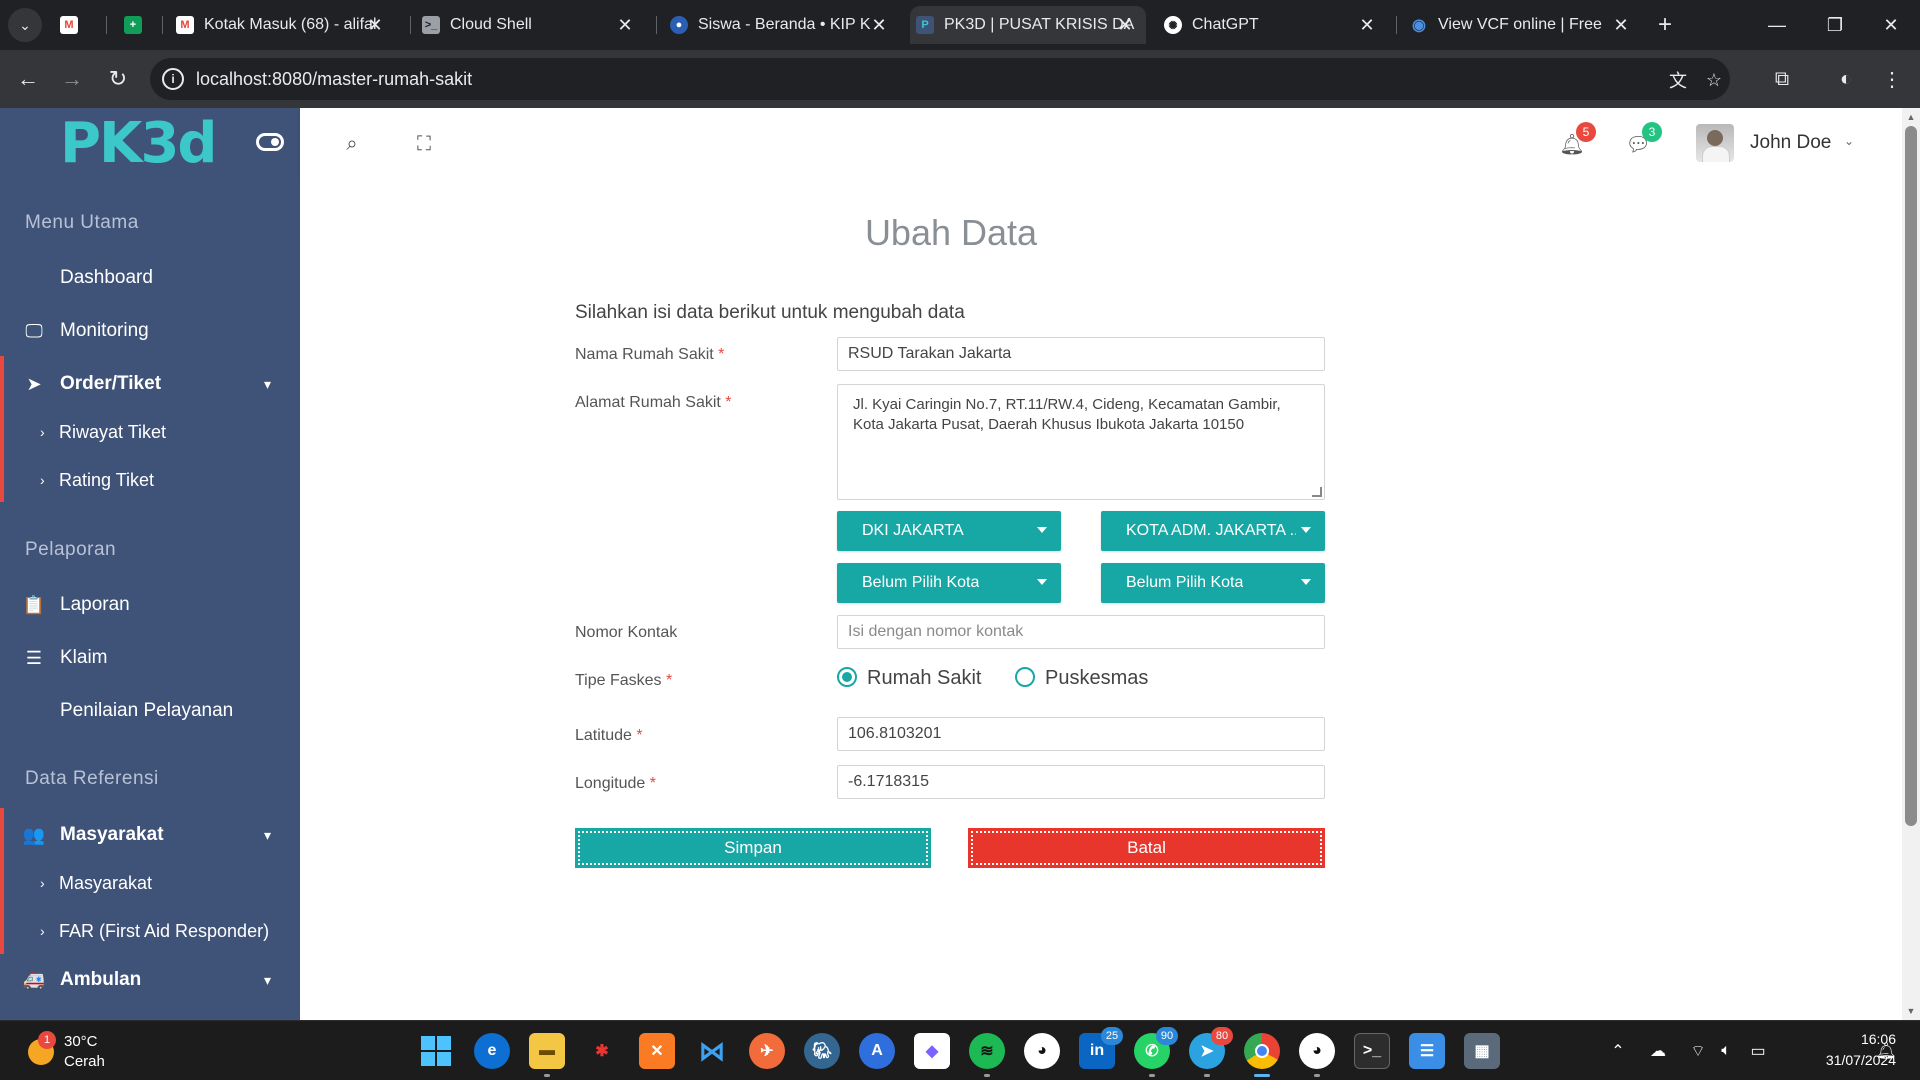 This screenshot has height=1080, width=1920. I want to click on tab-gmail-pinned: M, so click(80, 25).